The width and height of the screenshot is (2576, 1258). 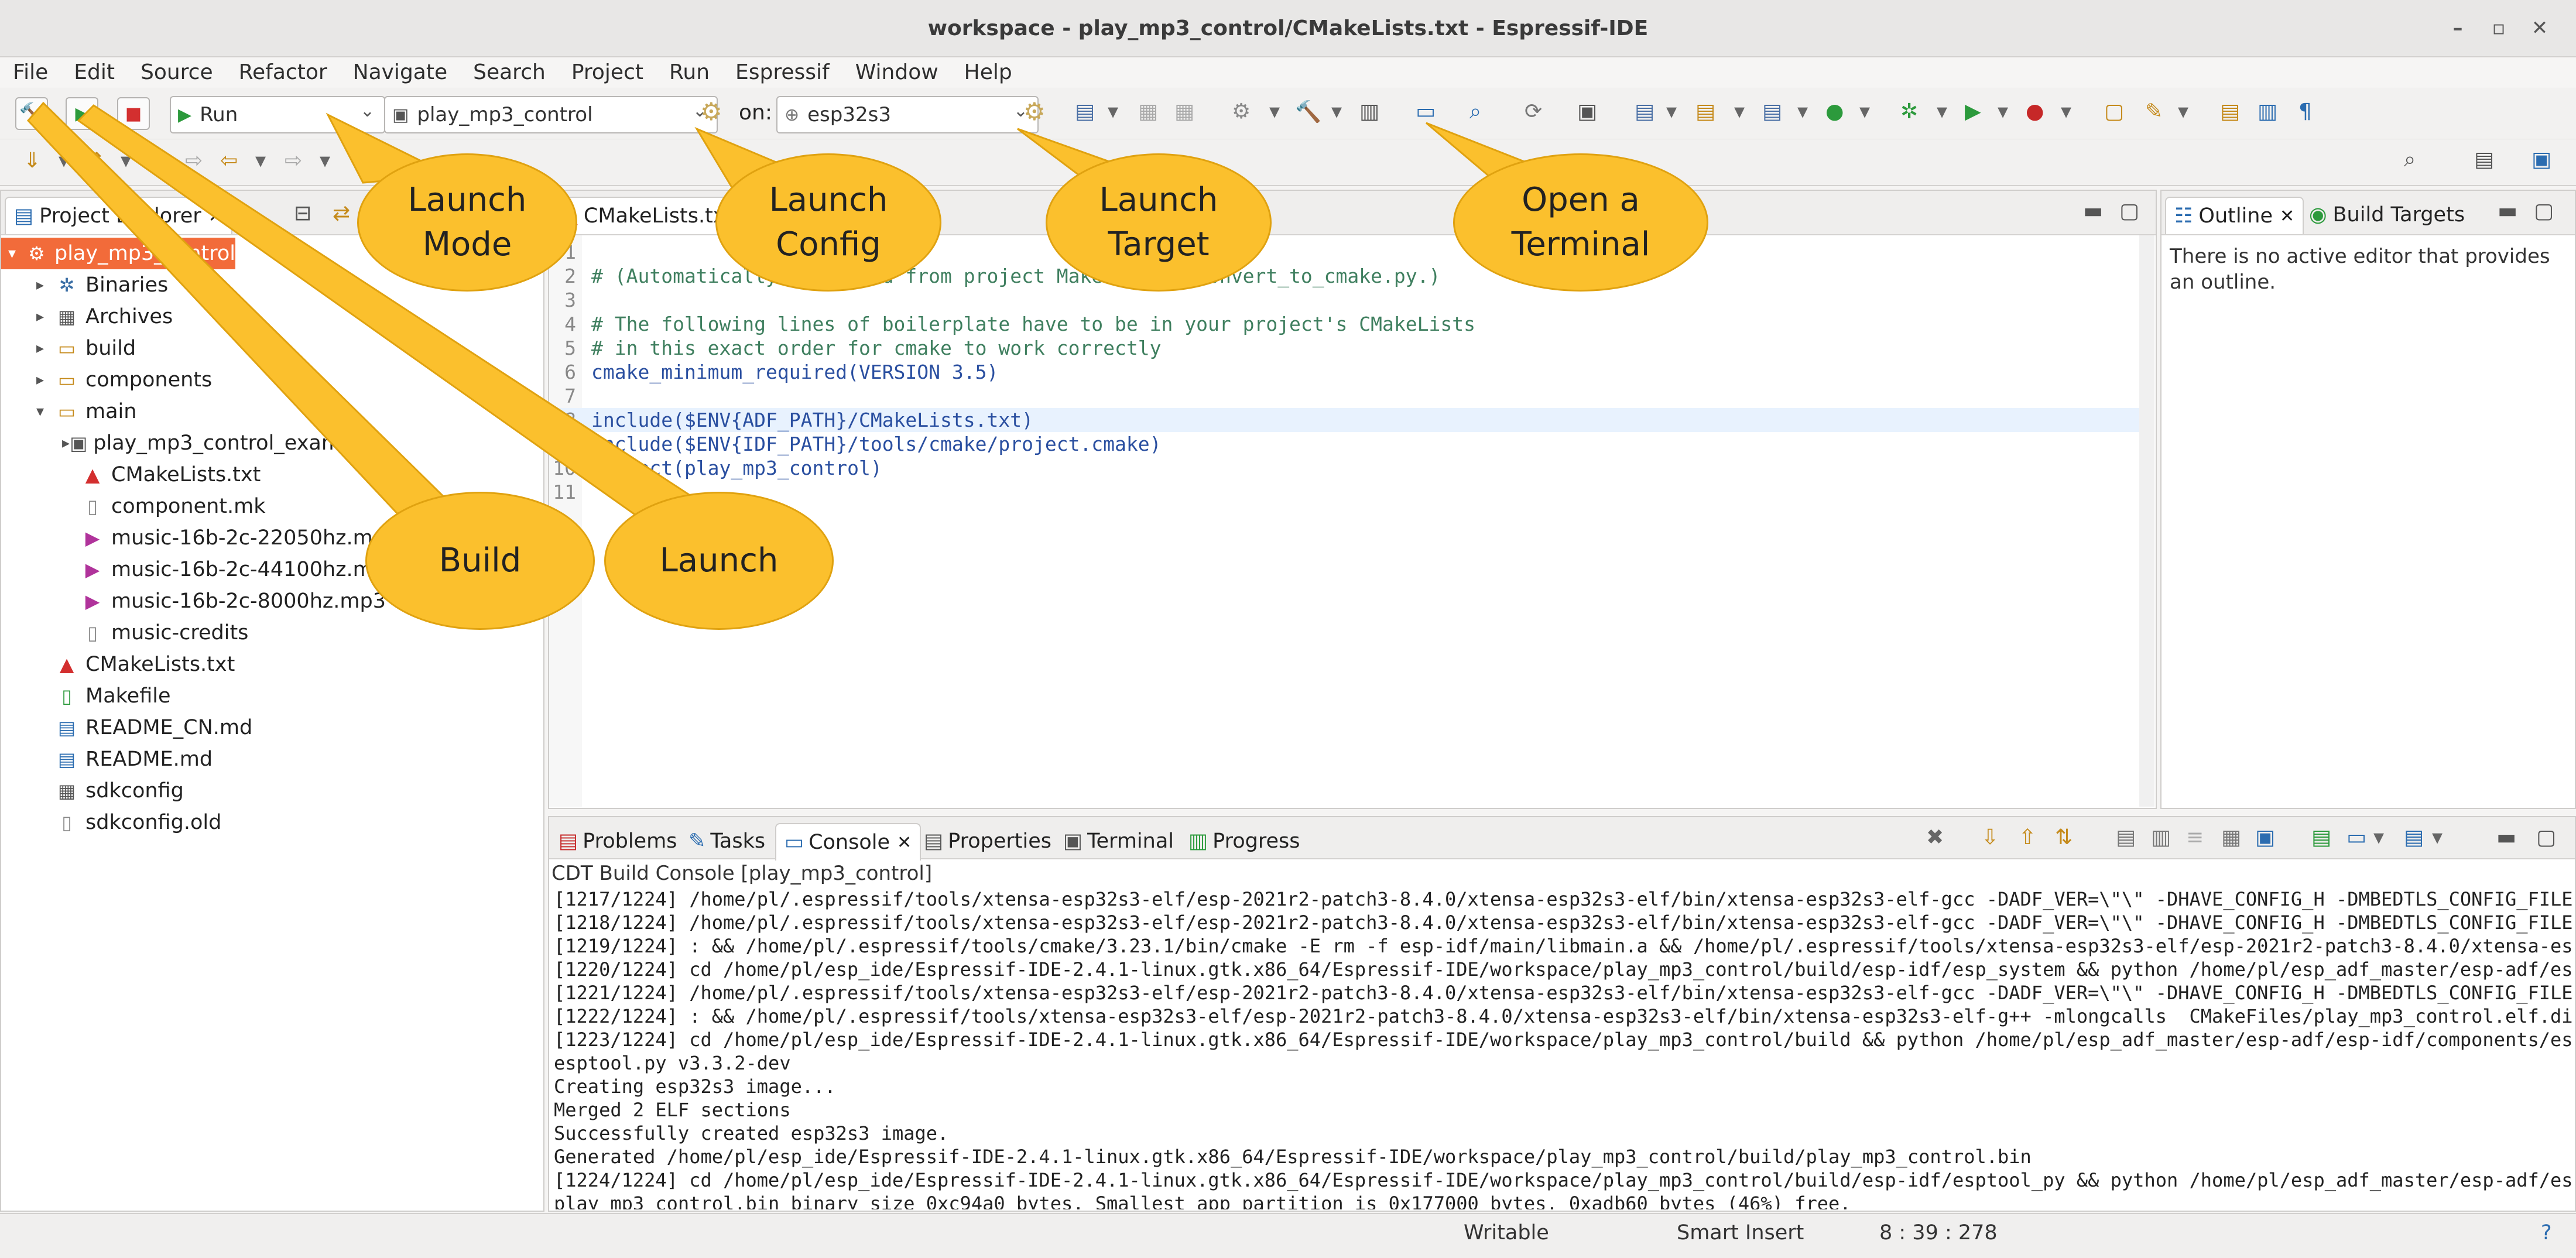 What do you see at coordinates (1159, 223) in the screenshot?
I see `callout-launch-target: Launch Target` at bounding box center [1159, 223].